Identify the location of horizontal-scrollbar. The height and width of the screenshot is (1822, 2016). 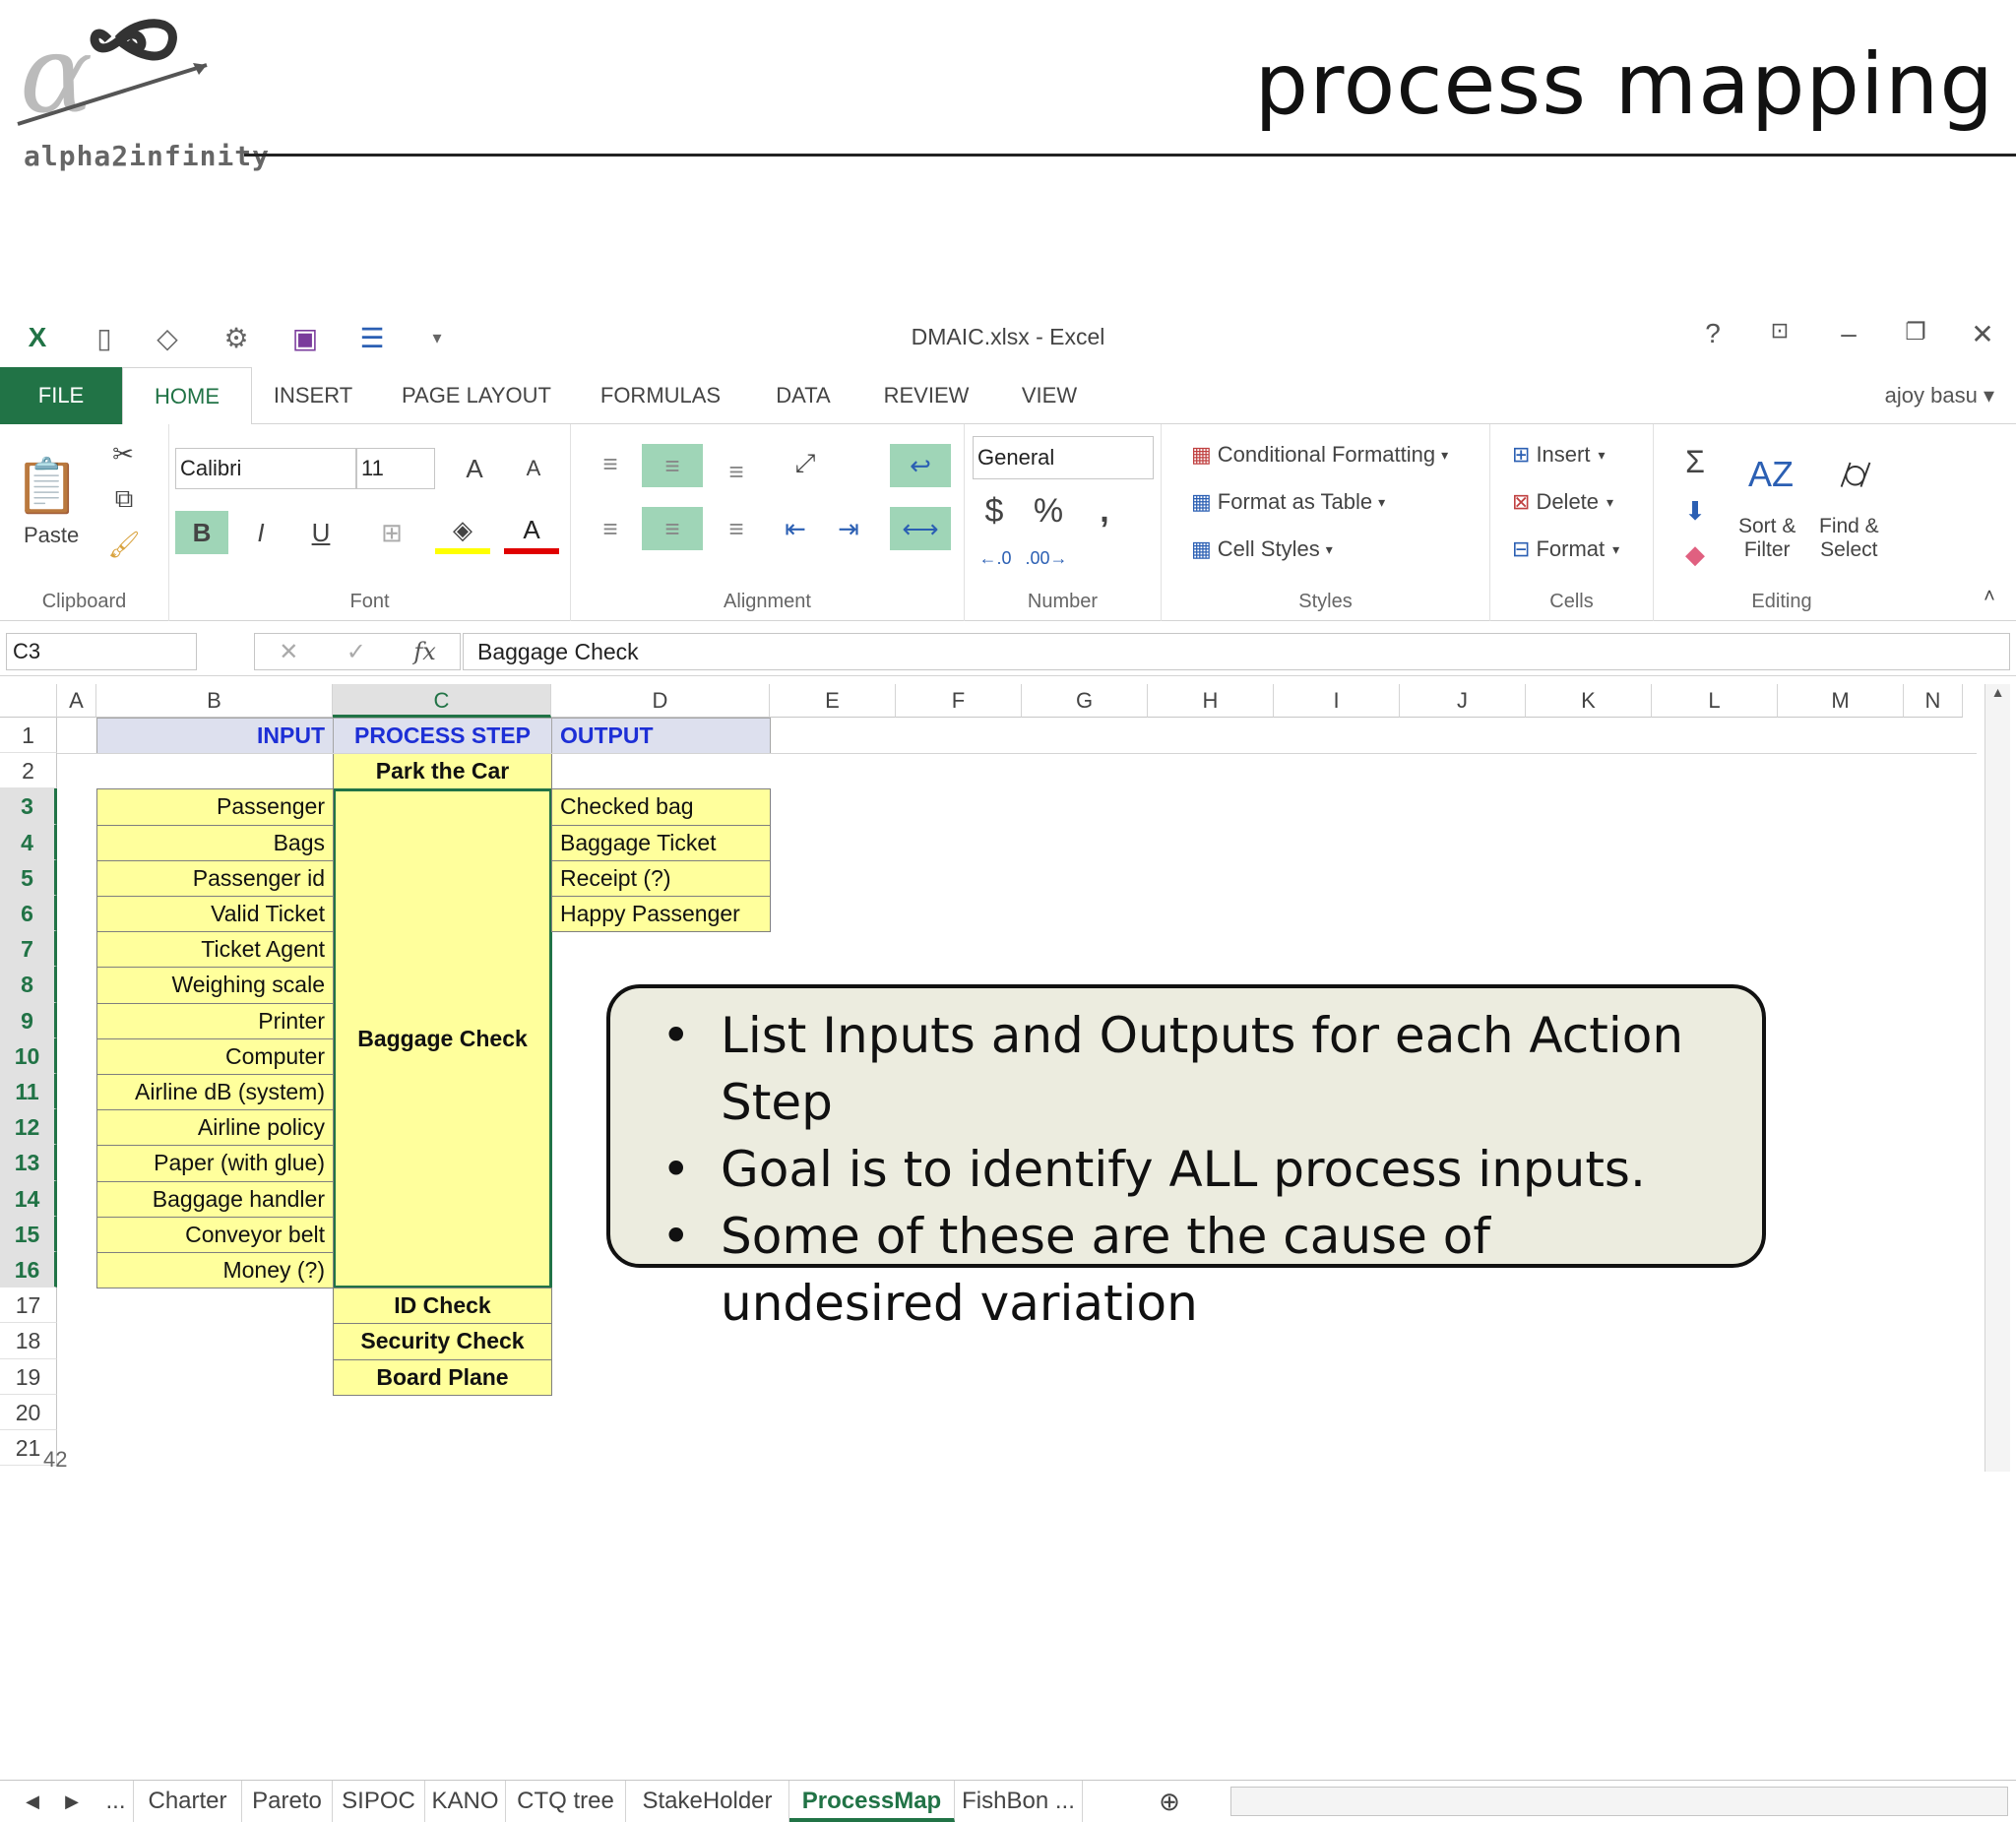
(1619, 1802).